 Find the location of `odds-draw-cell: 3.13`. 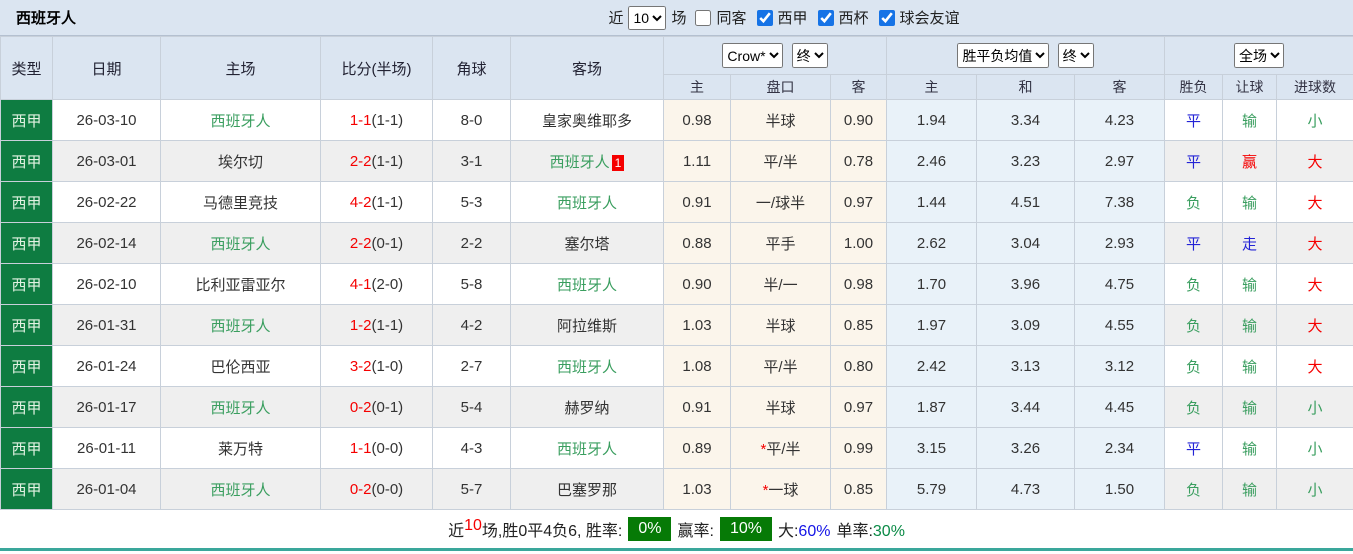

odds-draw-cell: 3.13 is located at coordinates (1026, 366).